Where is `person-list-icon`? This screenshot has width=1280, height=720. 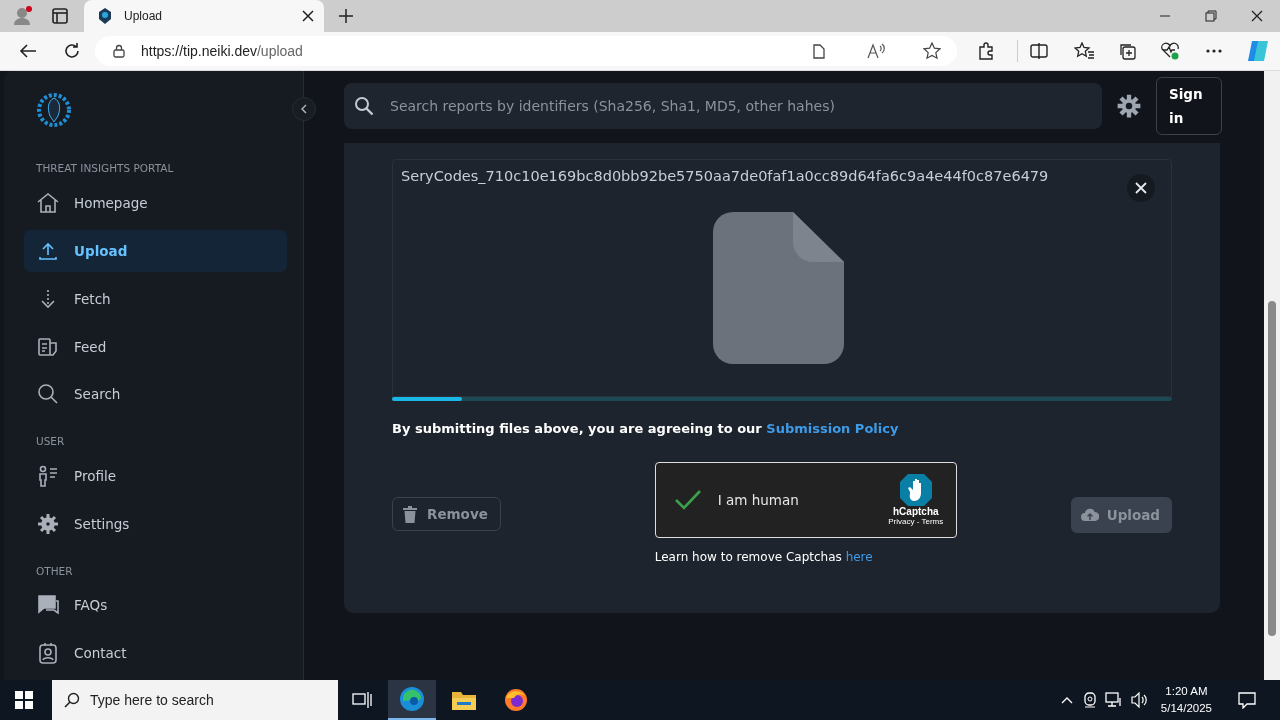
person-list-icon is located at coordinates (48, 475).